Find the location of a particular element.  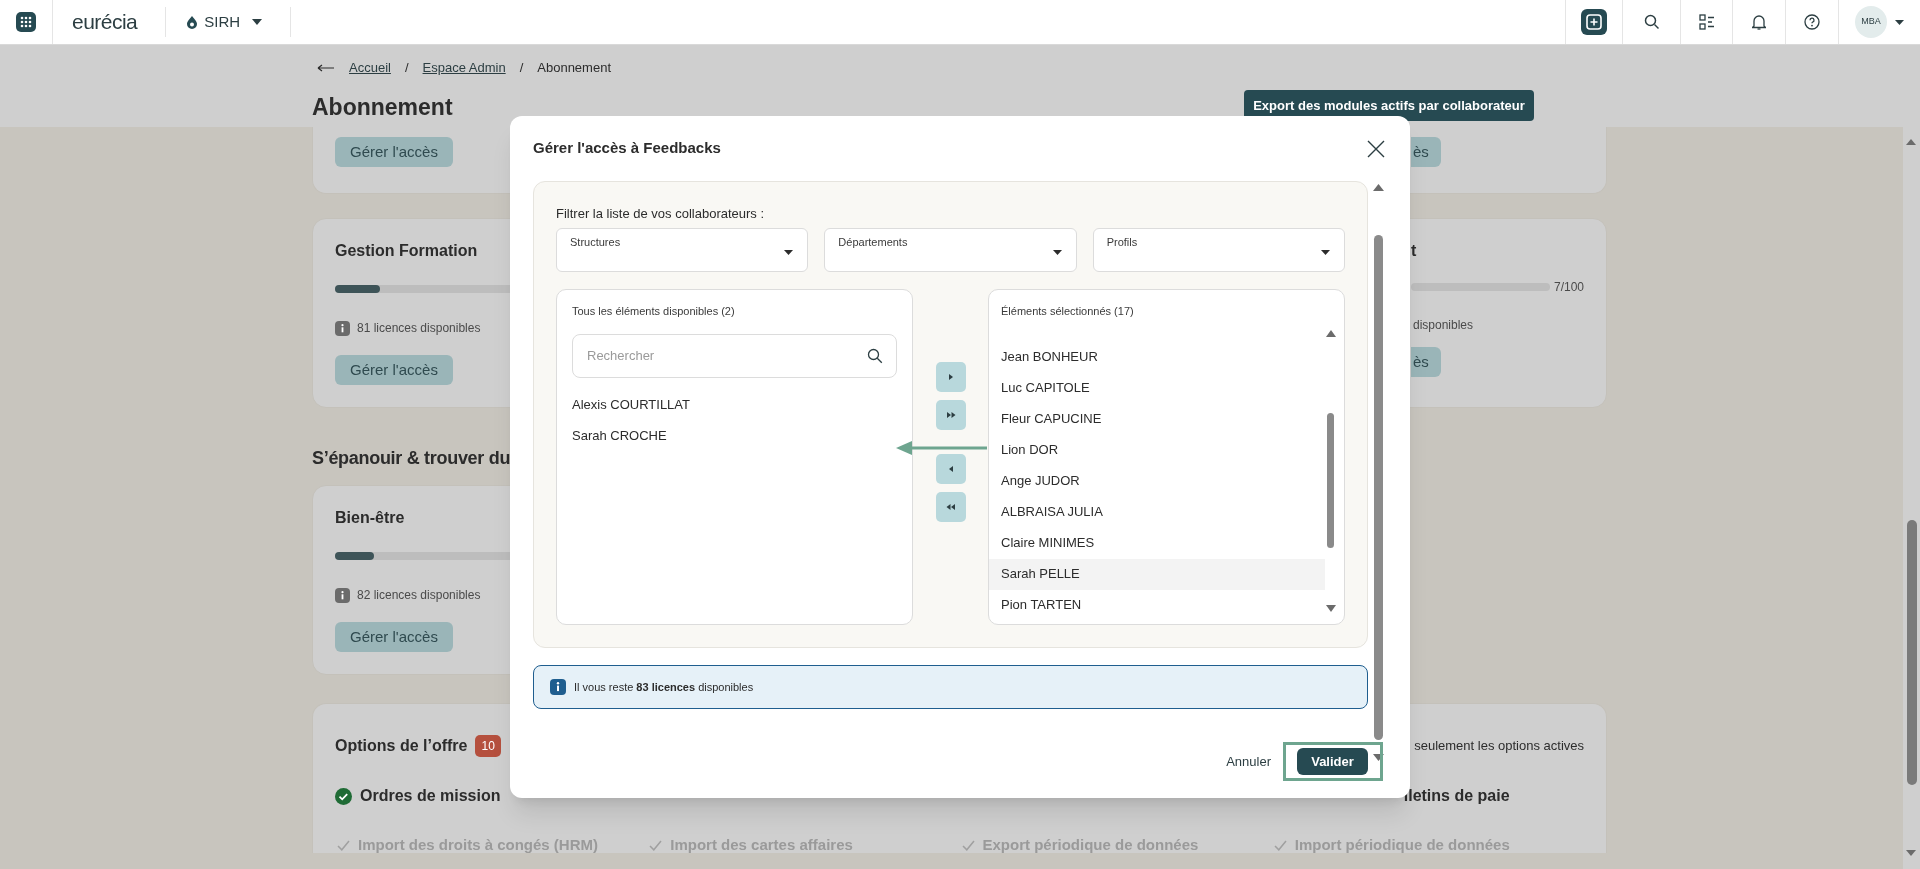

avatar: MBA is located at coordinates (1871, 22).